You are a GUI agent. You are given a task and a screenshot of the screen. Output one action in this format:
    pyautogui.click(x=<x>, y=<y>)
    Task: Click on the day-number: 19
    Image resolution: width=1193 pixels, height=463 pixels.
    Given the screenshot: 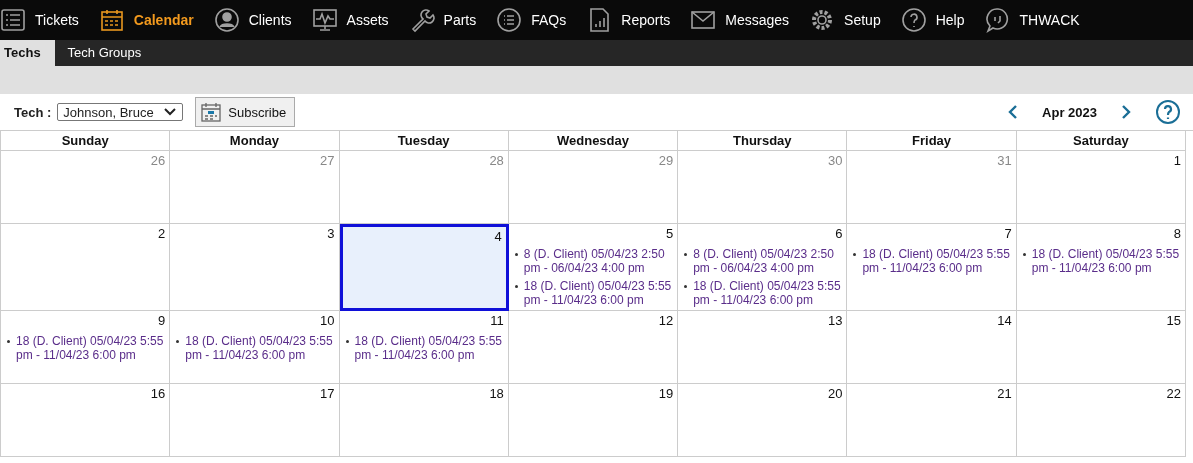 What is the action you would take?
    pyautogui.click(x=666, y=393)
    